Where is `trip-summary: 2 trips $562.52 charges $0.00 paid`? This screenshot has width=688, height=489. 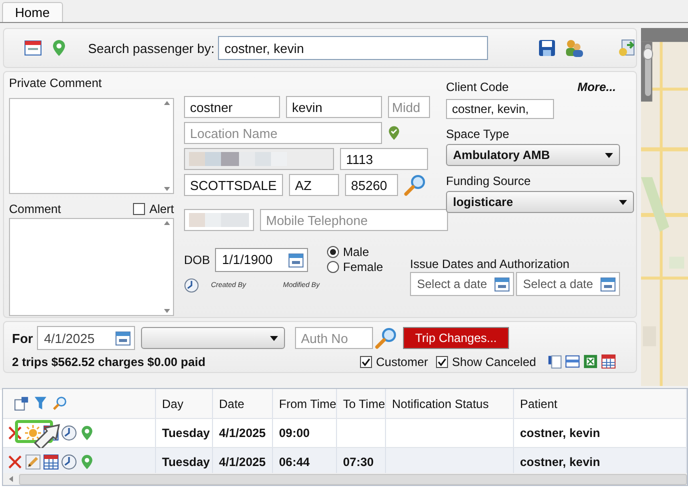 trip-summary: 2 trips $562.52 charges $0.00 paid is located at coordinates (109, 361).